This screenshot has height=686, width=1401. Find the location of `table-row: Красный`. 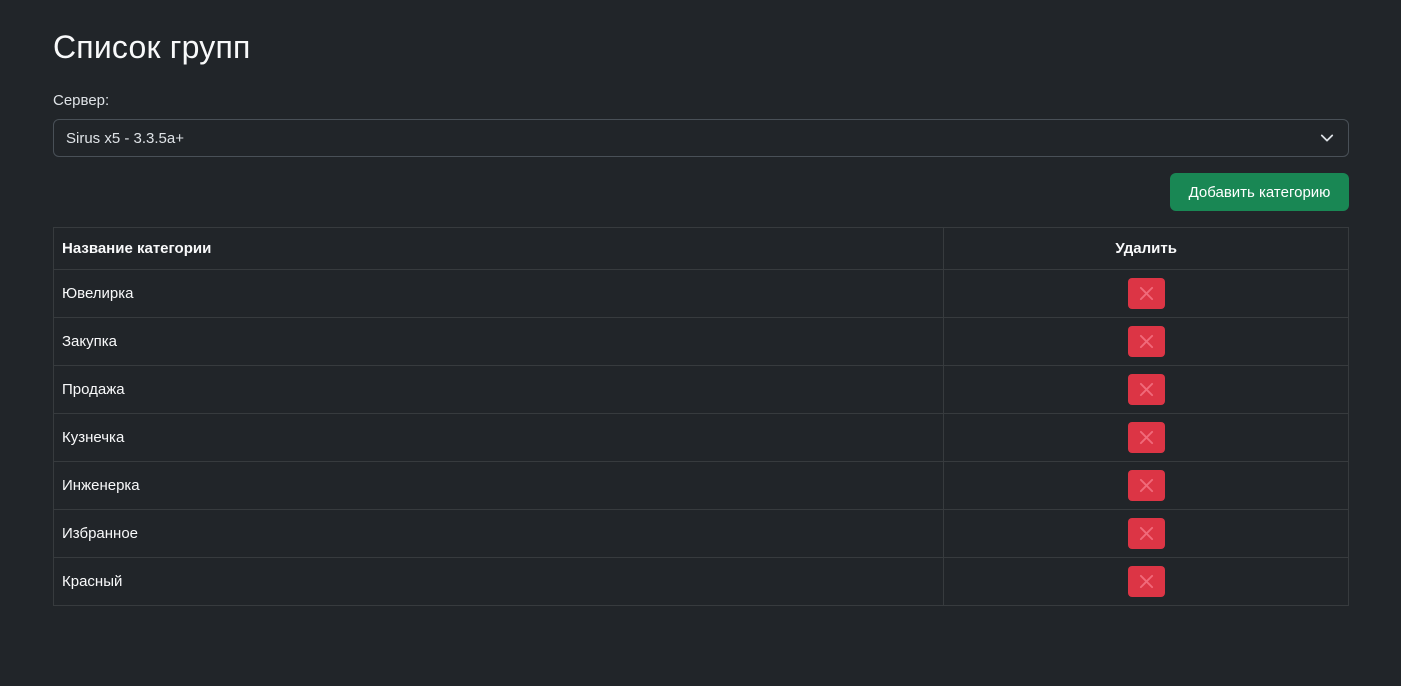

table-row: Красный is located at coordinates (700, 581).